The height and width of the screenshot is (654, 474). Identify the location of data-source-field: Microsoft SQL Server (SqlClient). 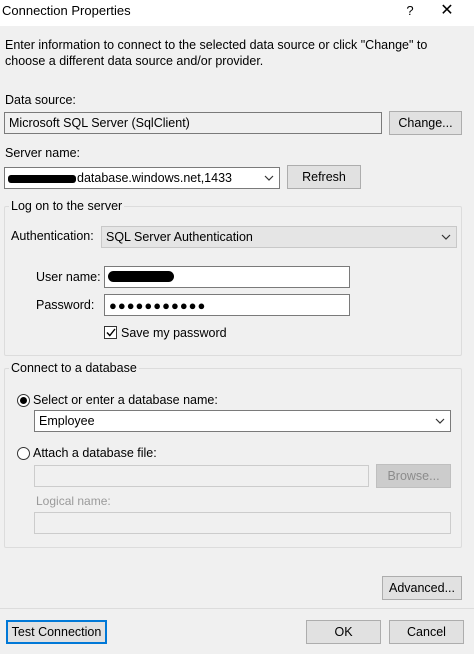
(193, 123).